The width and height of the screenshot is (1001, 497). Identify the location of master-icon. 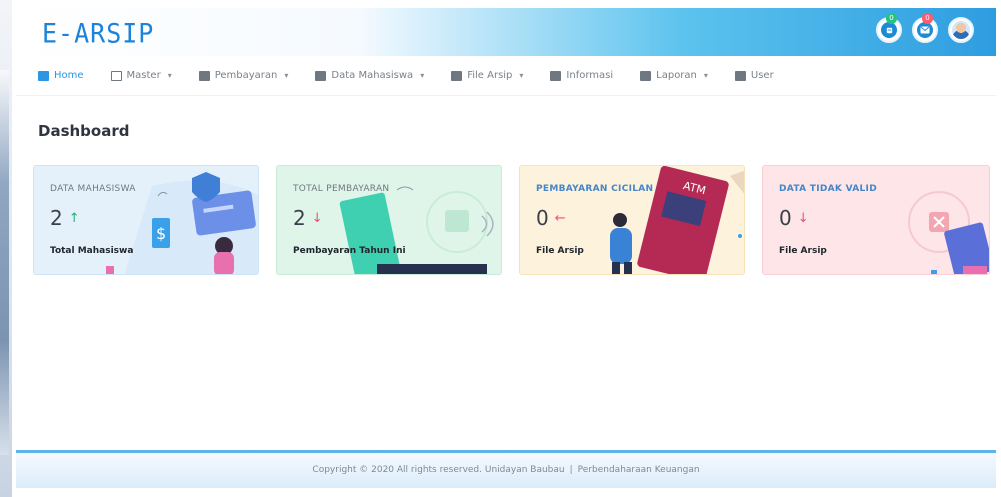
(116, 75).